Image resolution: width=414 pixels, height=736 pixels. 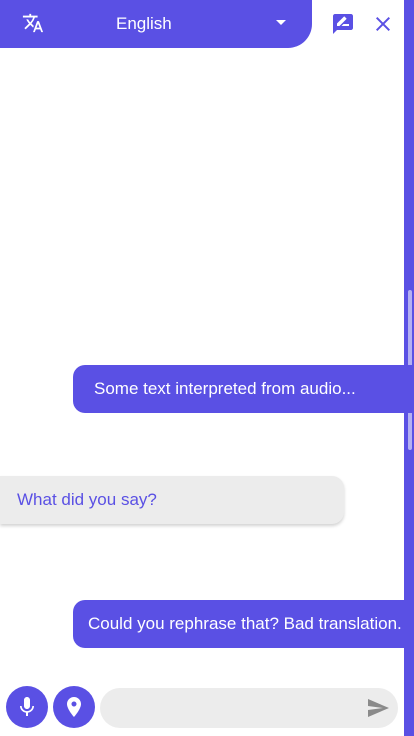 What do you see at coordinates (144, 23) in the screenshot?
I see `selected-language-label: English` at bounding box center [144, 23].